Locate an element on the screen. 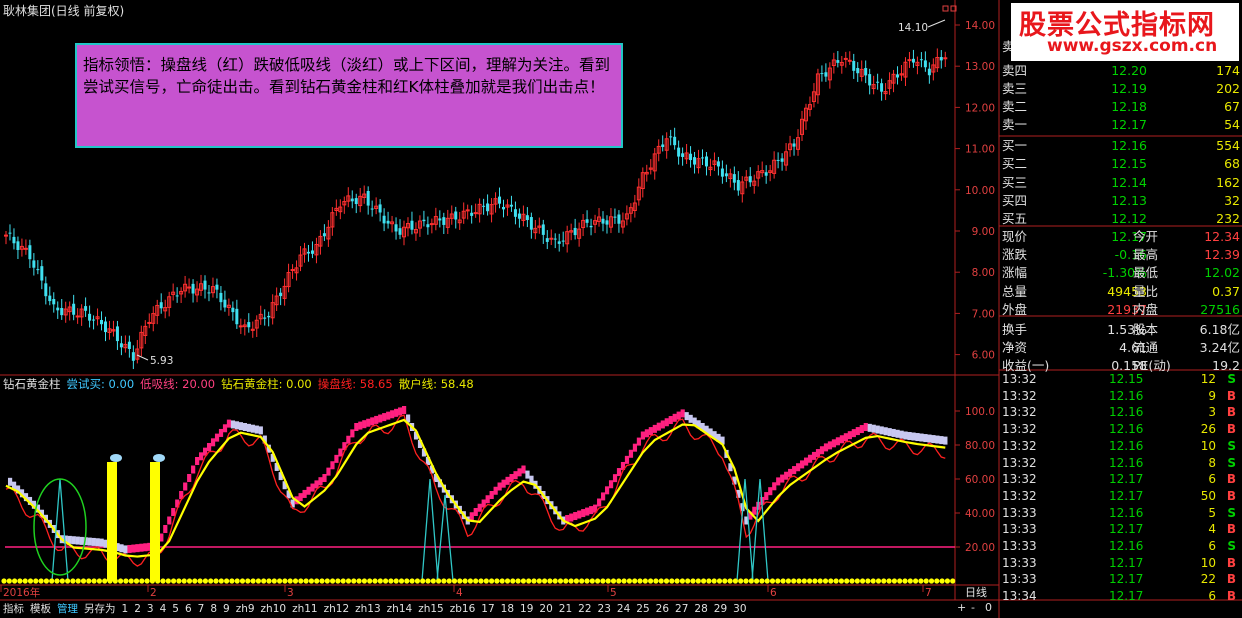 This screenshot has height=618, width=1242. quote-key: 卖三 is located at coordinates (1015, 88).